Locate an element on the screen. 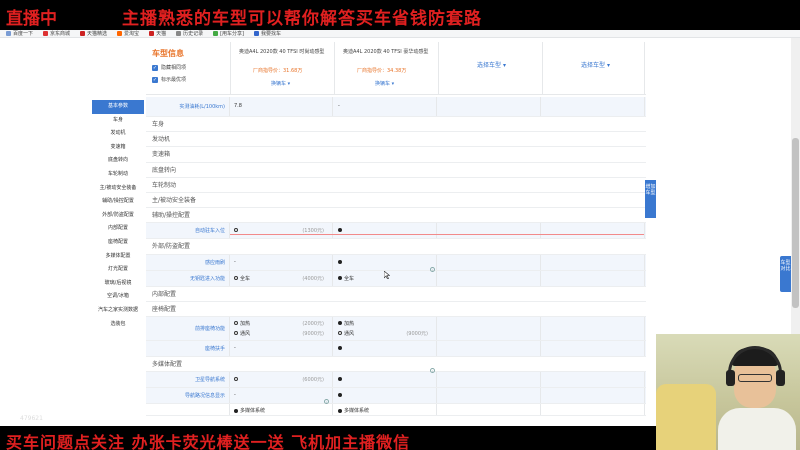  nav-item-interior: 内部配置 is located at coordinates (118, 229).